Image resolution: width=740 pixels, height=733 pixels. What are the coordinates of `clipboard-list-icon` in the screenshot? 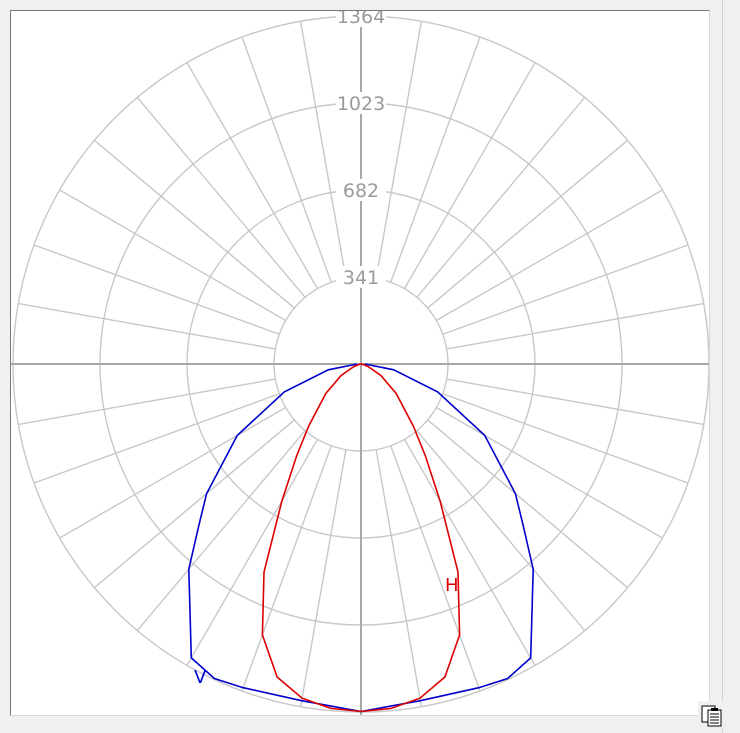 It's located at (711, 716).